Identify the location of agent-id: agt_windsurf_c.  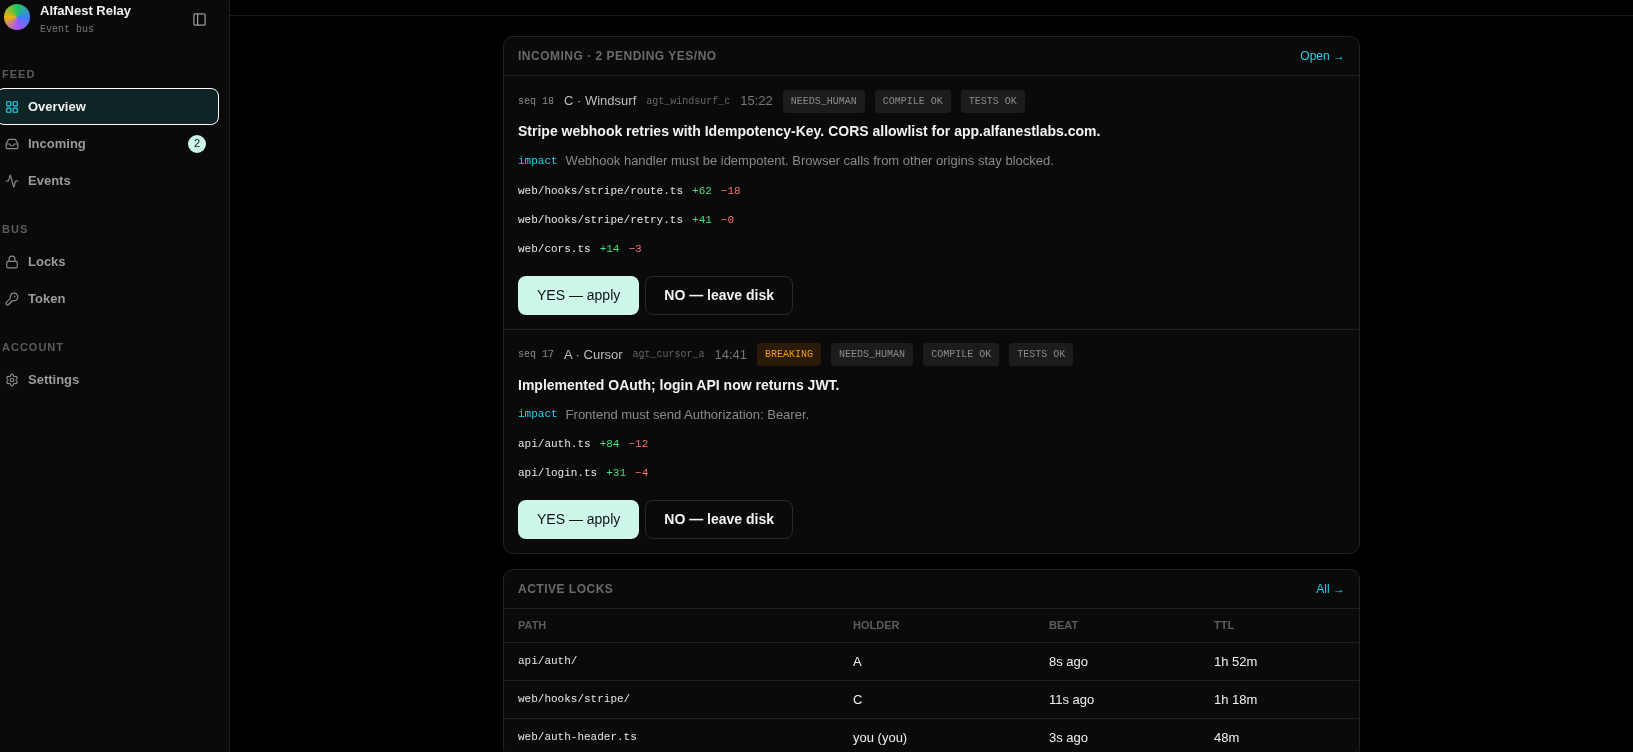
(688, 101).